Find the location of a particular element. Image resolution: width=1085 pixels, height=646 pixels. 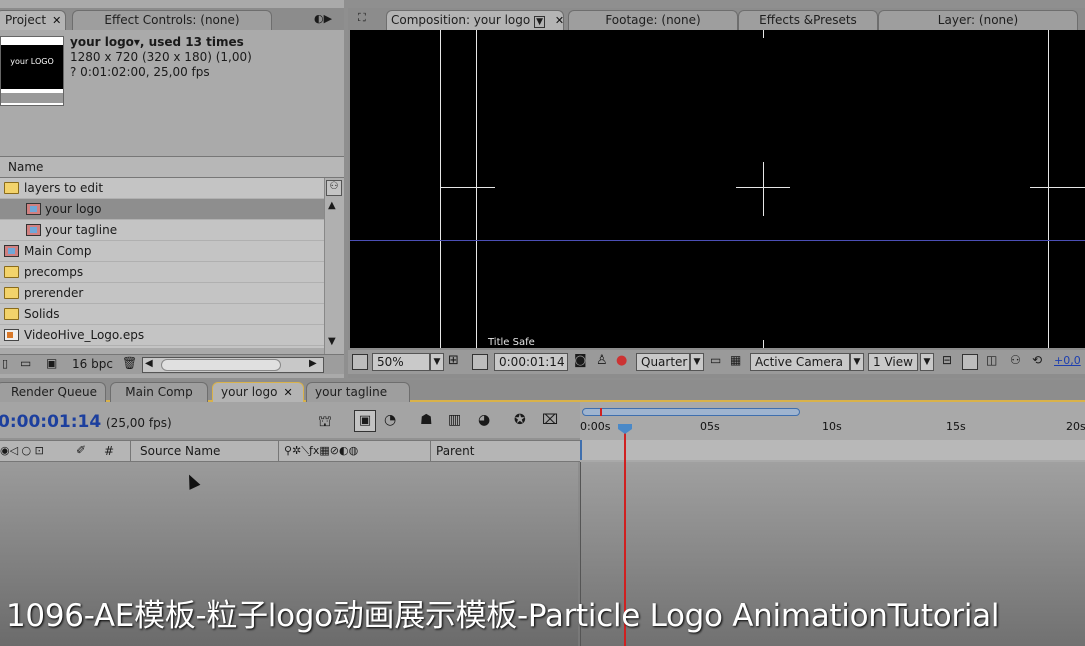

hide-shy-layers-icon: ☗ is located at coordinates (426, 420).